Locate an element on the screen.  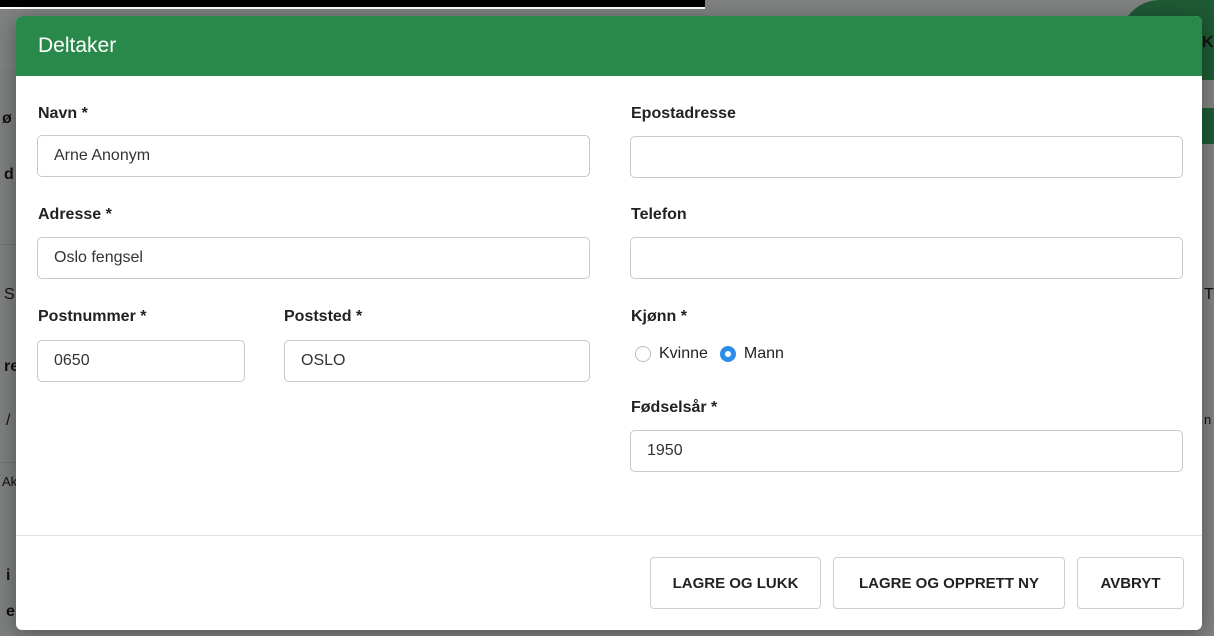
background-text: e is located at coordinates (10, 611).